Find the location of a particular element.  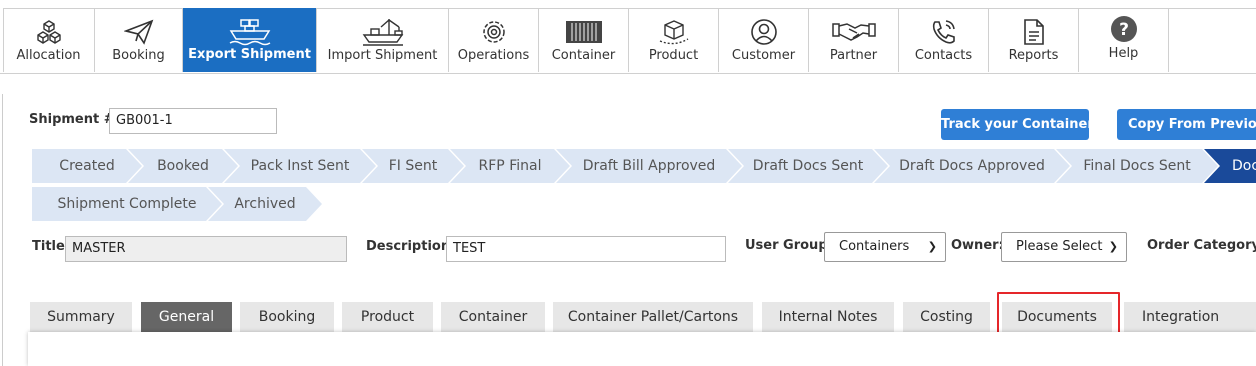

nav-item-container: Container is located at coordinates (584, 40).